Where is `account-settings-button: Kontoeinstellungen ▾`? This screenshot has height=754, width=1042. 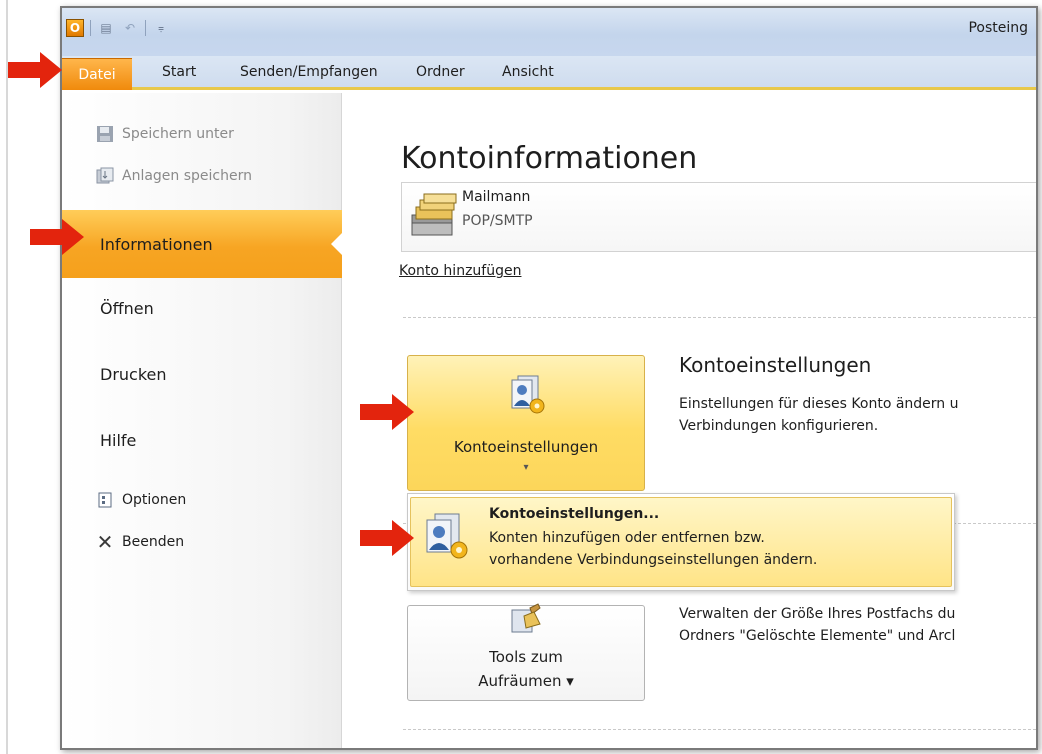 account-settings-button: Kontoeinstellungen ▾ is located at coordinates (526, 423).